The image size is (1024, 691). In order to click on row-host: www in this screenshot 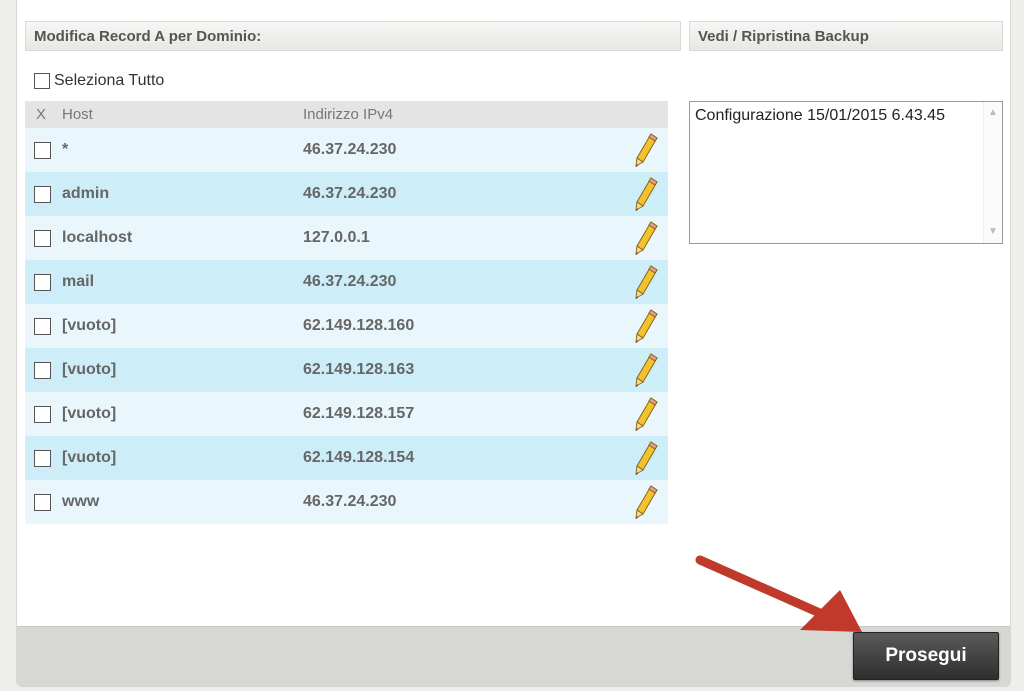, I will do `click(81, 501)`.